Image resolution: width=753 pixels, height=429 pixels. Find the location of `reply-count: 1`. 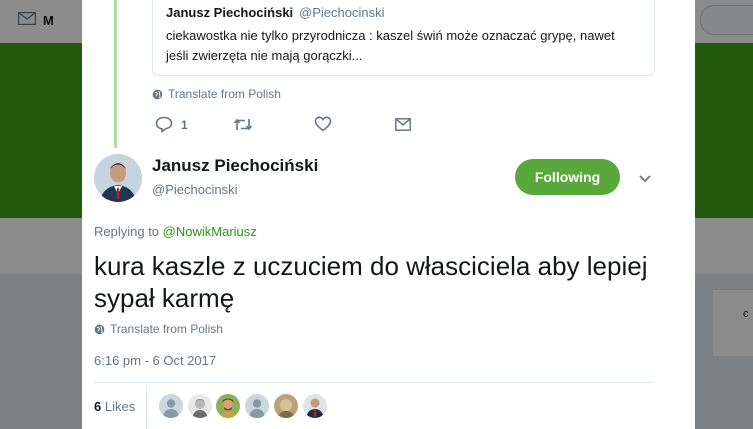

reply-count: 1 is located at coordinates (184, 124).